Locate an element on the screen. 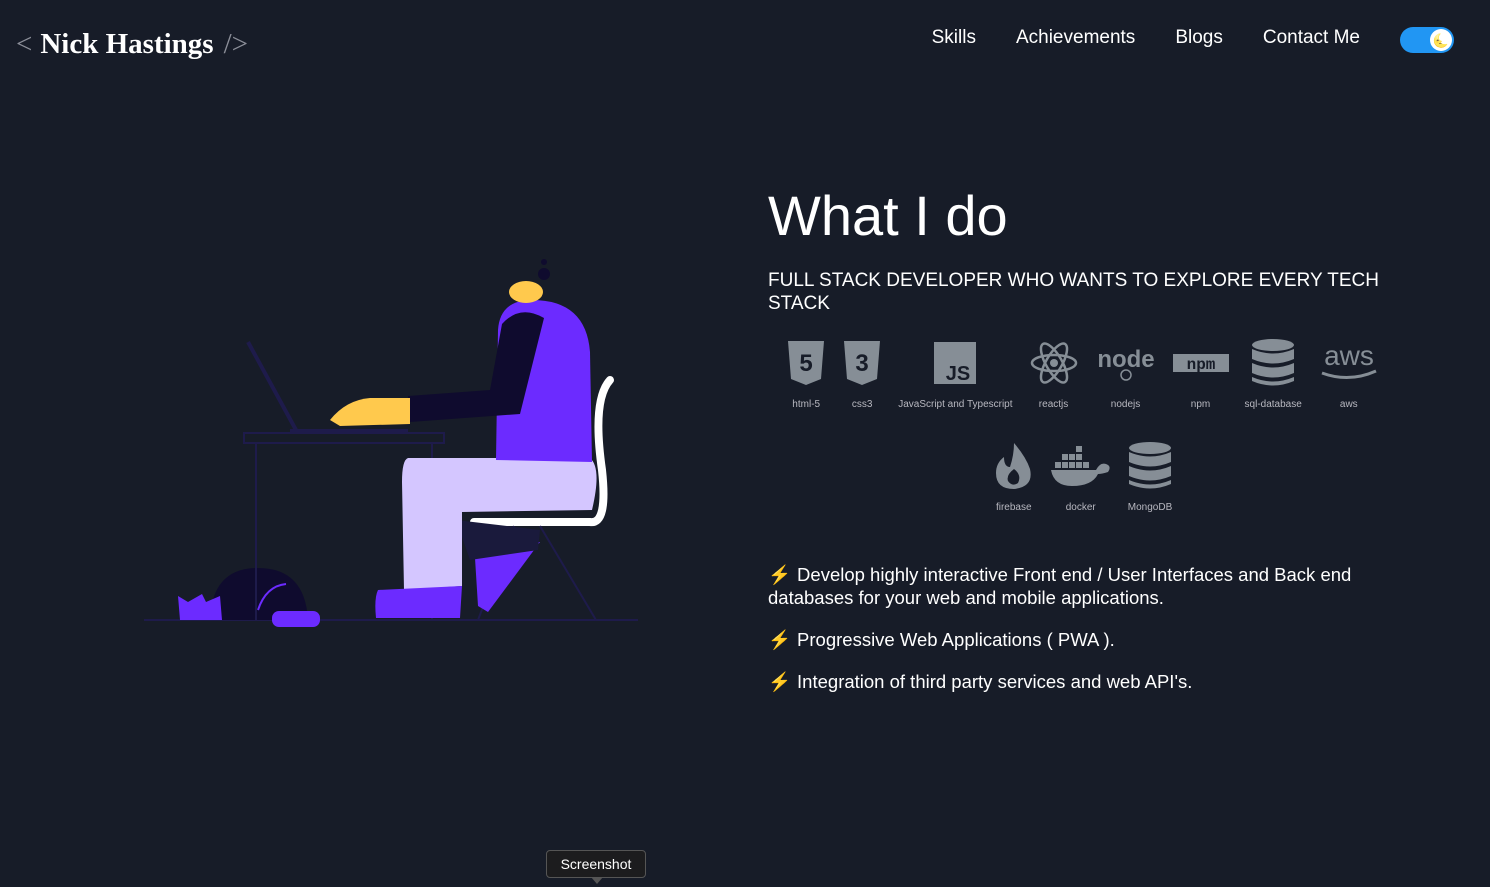 This screenshot has height=887, width=1490. skill-label: MongoDB is located at coordinates (1150, 508).